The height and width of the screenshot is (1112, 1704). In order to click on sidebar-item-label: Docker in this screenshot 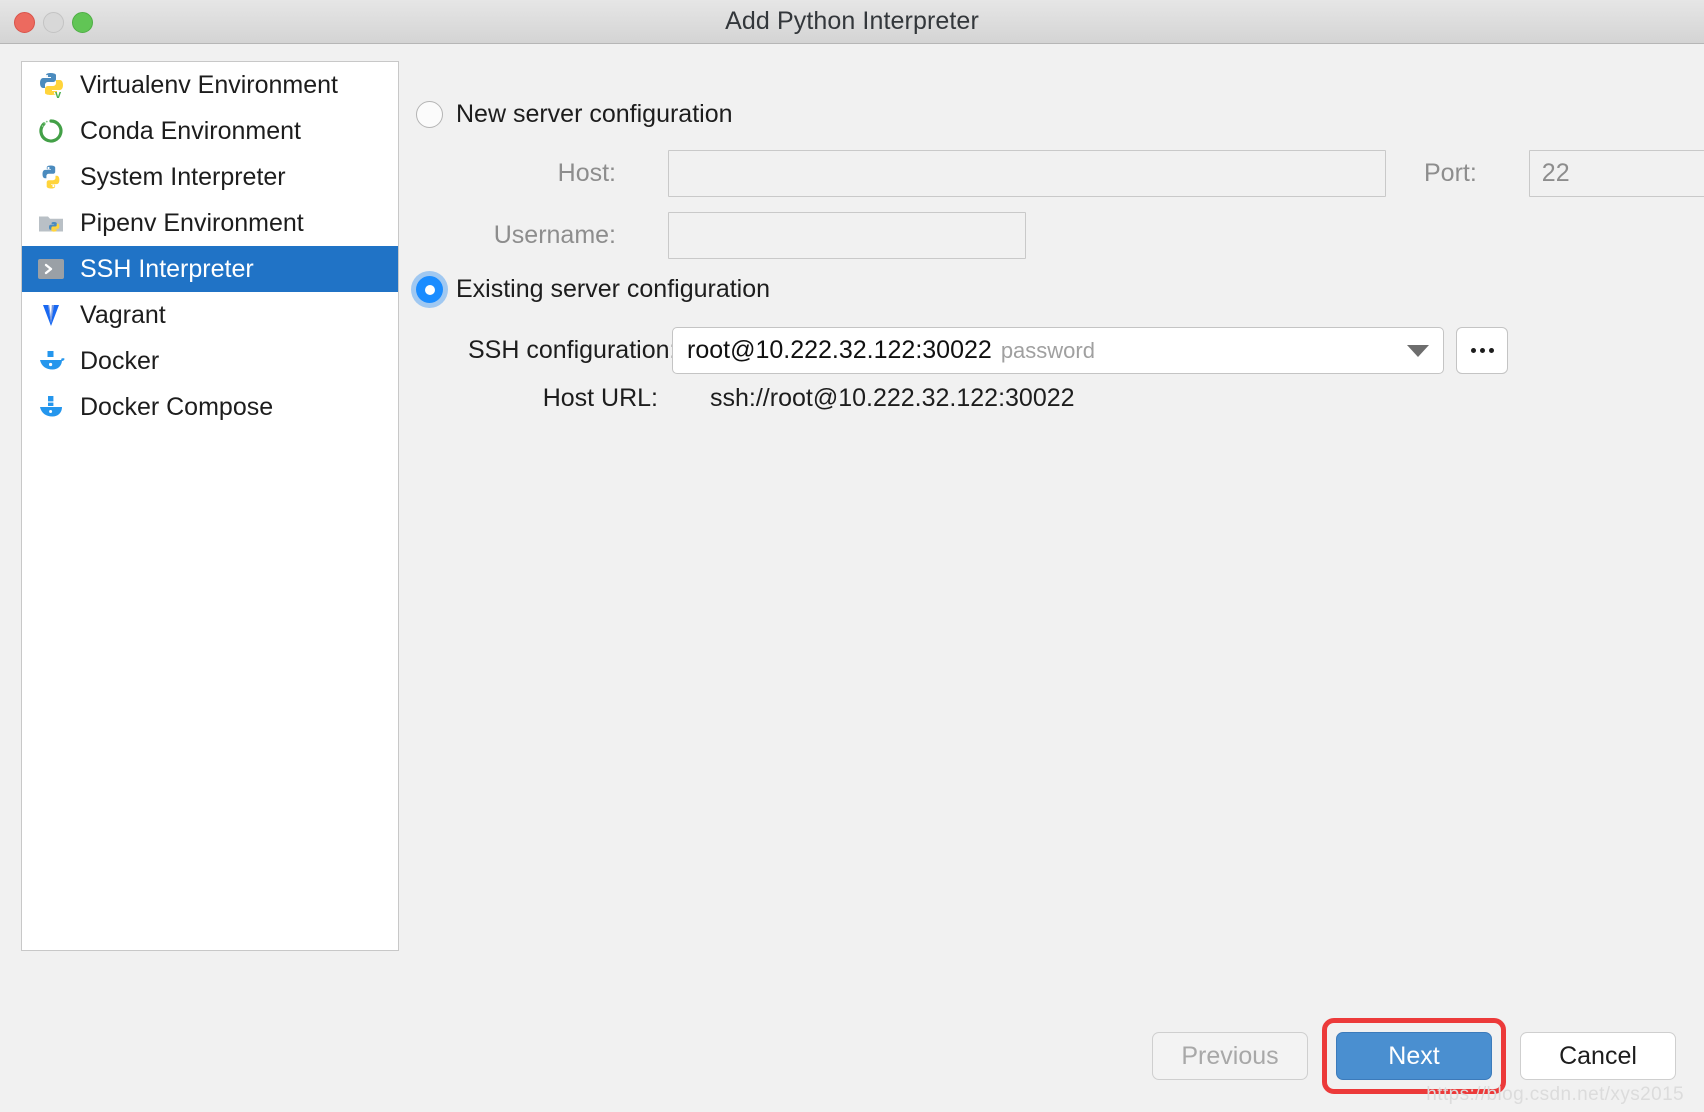, I will do `click(120, 360)`.